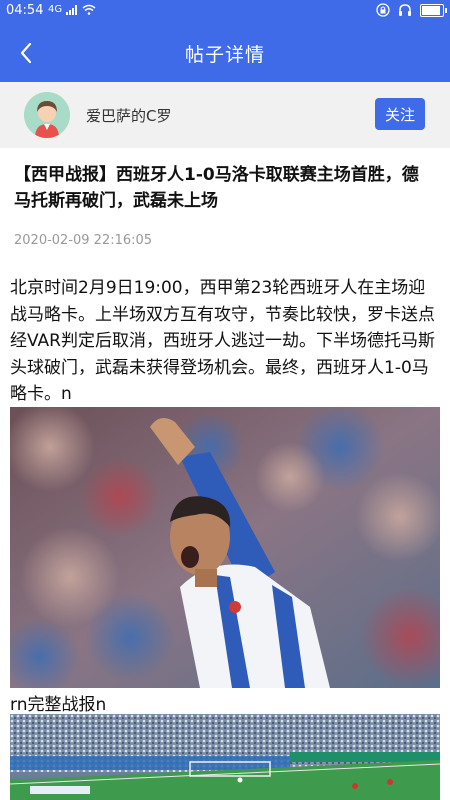  Describe the element at coordinates (216, 188) in the screenshot. I see `post-title: 【西甲战报】西班牙人1-0马洛卡取联赛主场首胜，德马托斯再破门，武磊未上场` at that location.